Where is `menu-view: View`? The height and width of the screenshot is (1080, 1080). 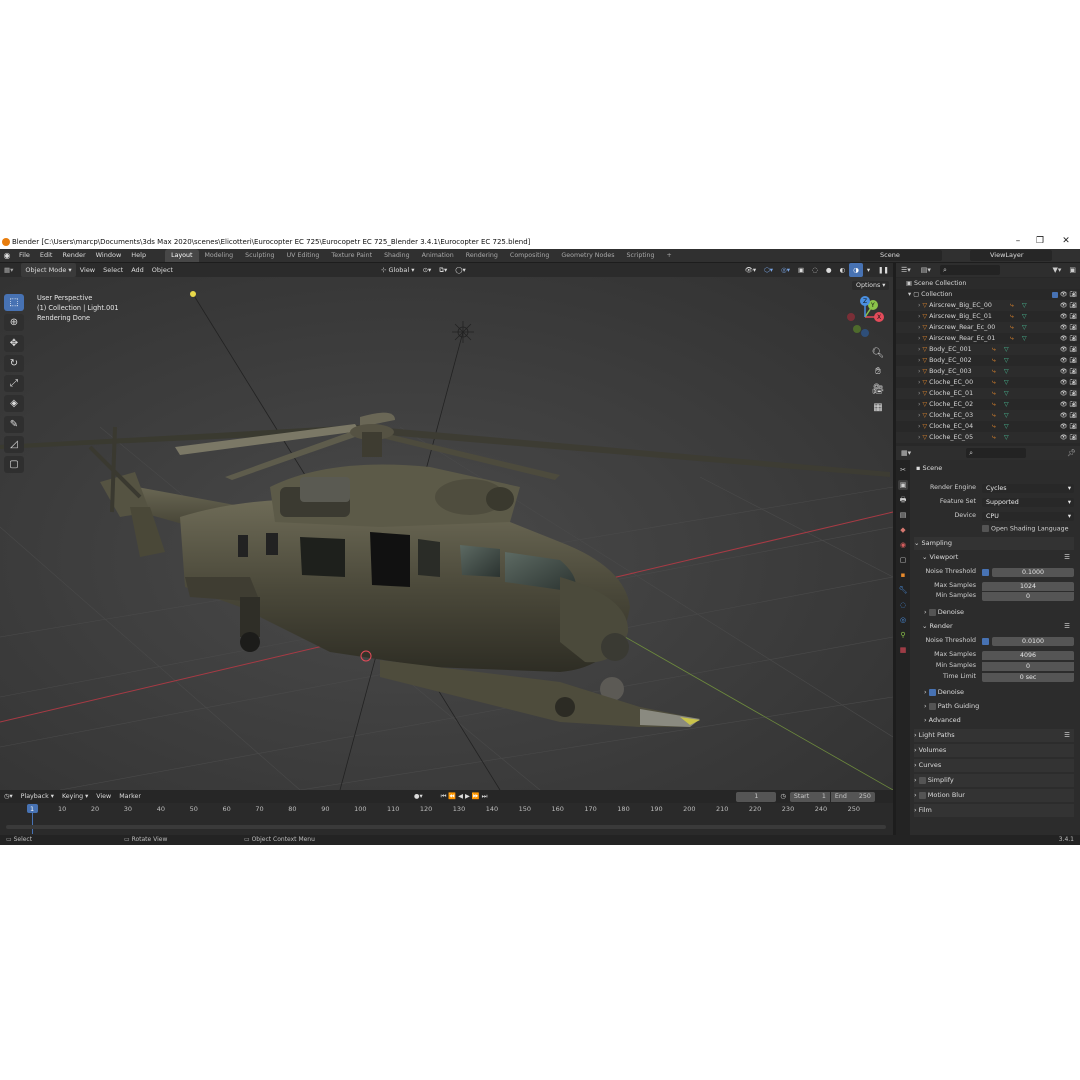 menu-view: View is located at coordinates (87, 270).